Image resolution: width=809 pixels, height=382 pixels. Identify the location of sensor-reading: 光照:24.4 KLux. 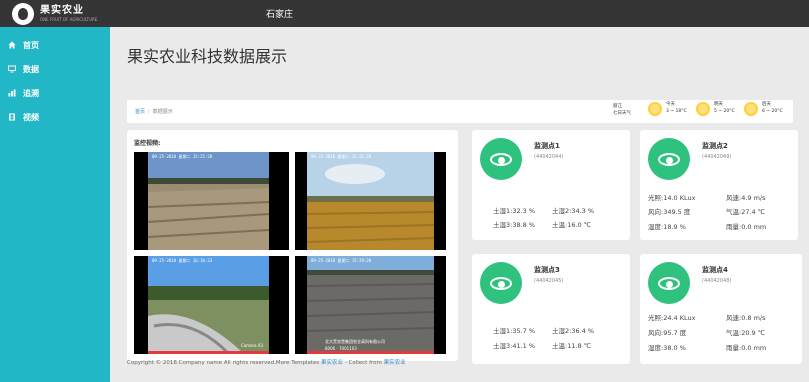
(672, 318).